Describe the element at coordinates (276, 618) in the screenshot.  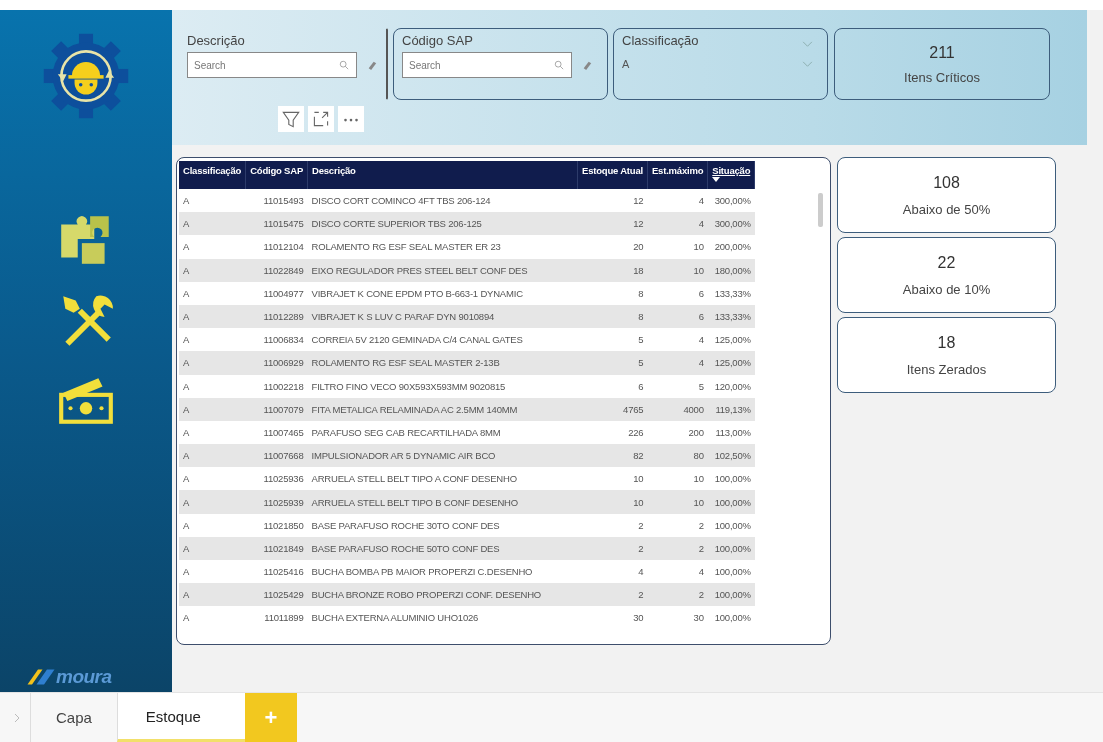
I see `table-cell: 11011899` at that location.